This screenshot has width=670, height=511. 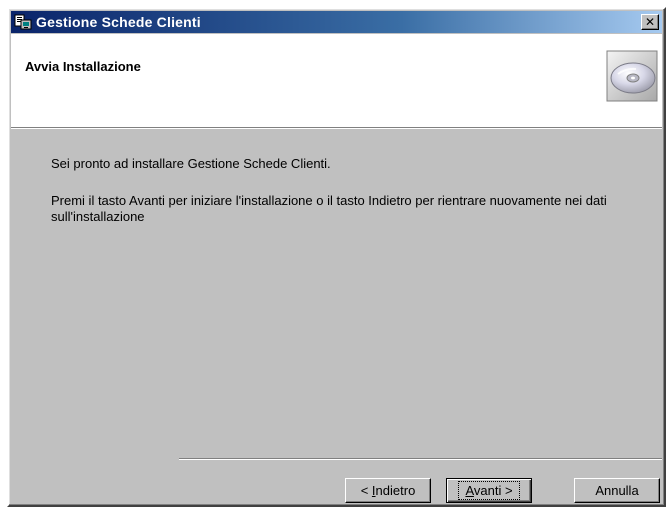 I want to click on title-bar: Gestione Schede Clienti ✕, so click(x=336, y=22).